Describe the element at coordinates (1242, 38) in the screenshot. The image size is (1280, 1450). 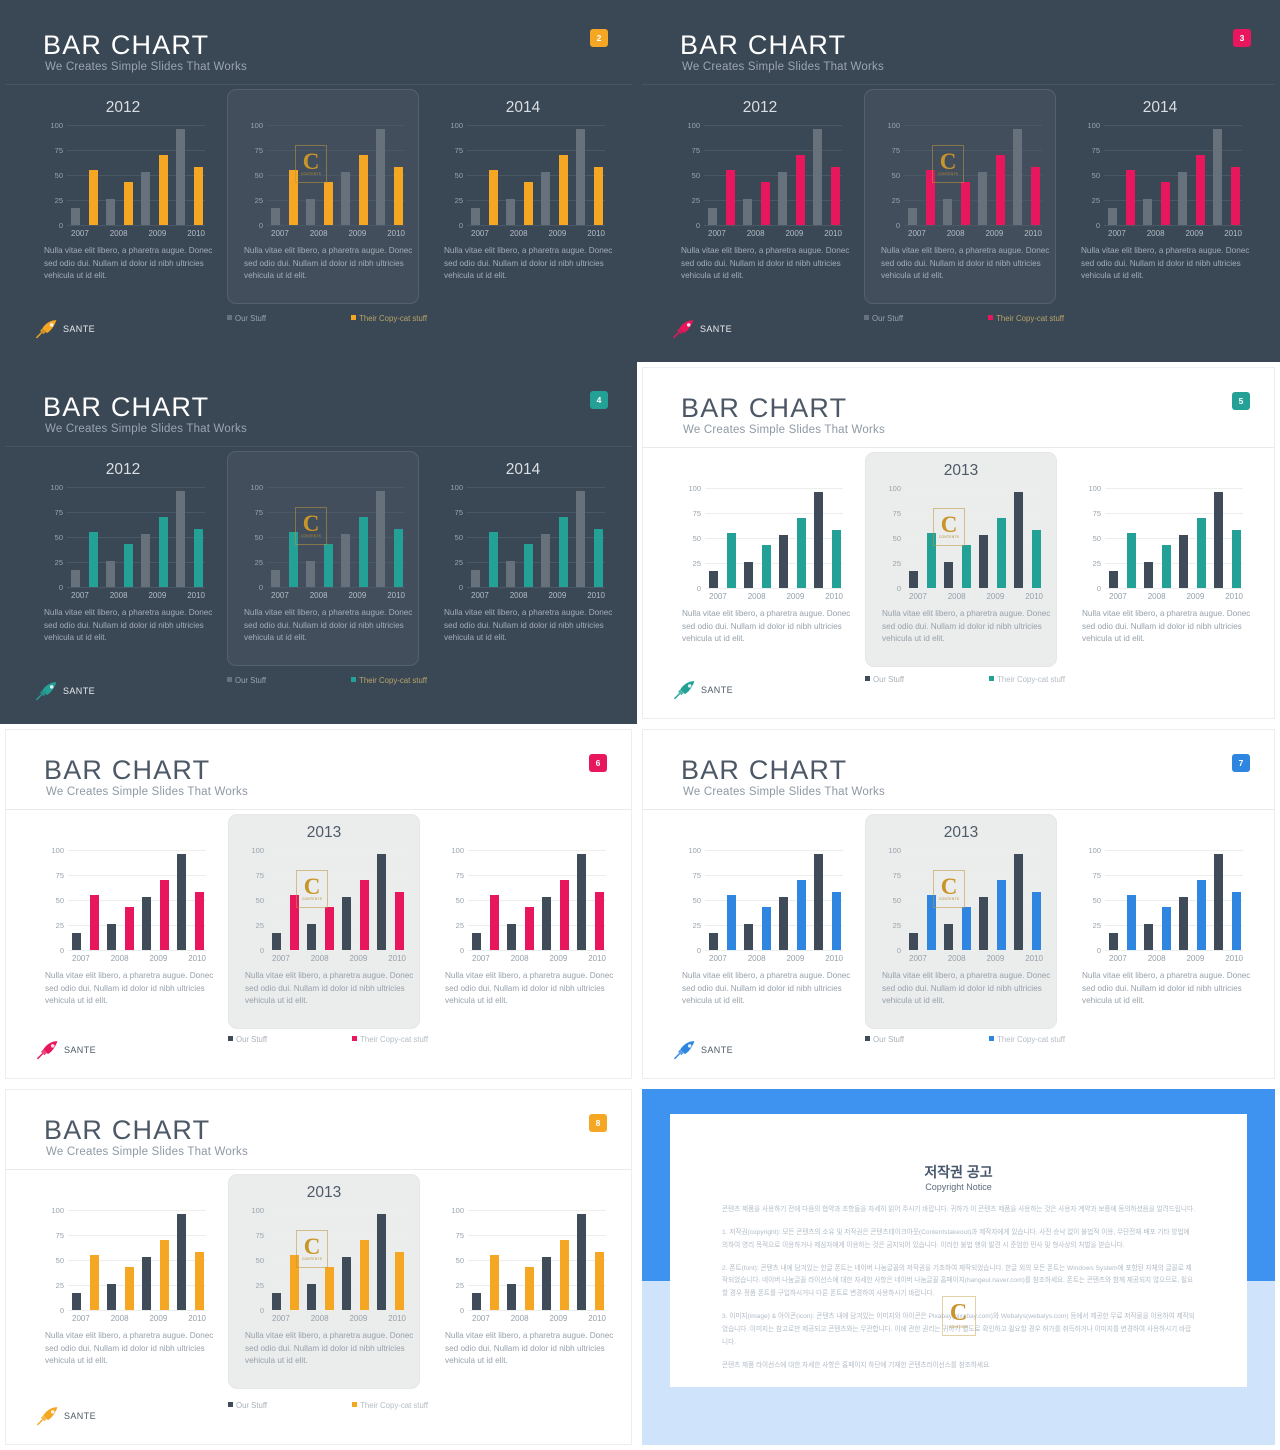
I see `slide-number-badge: 3` at that location.